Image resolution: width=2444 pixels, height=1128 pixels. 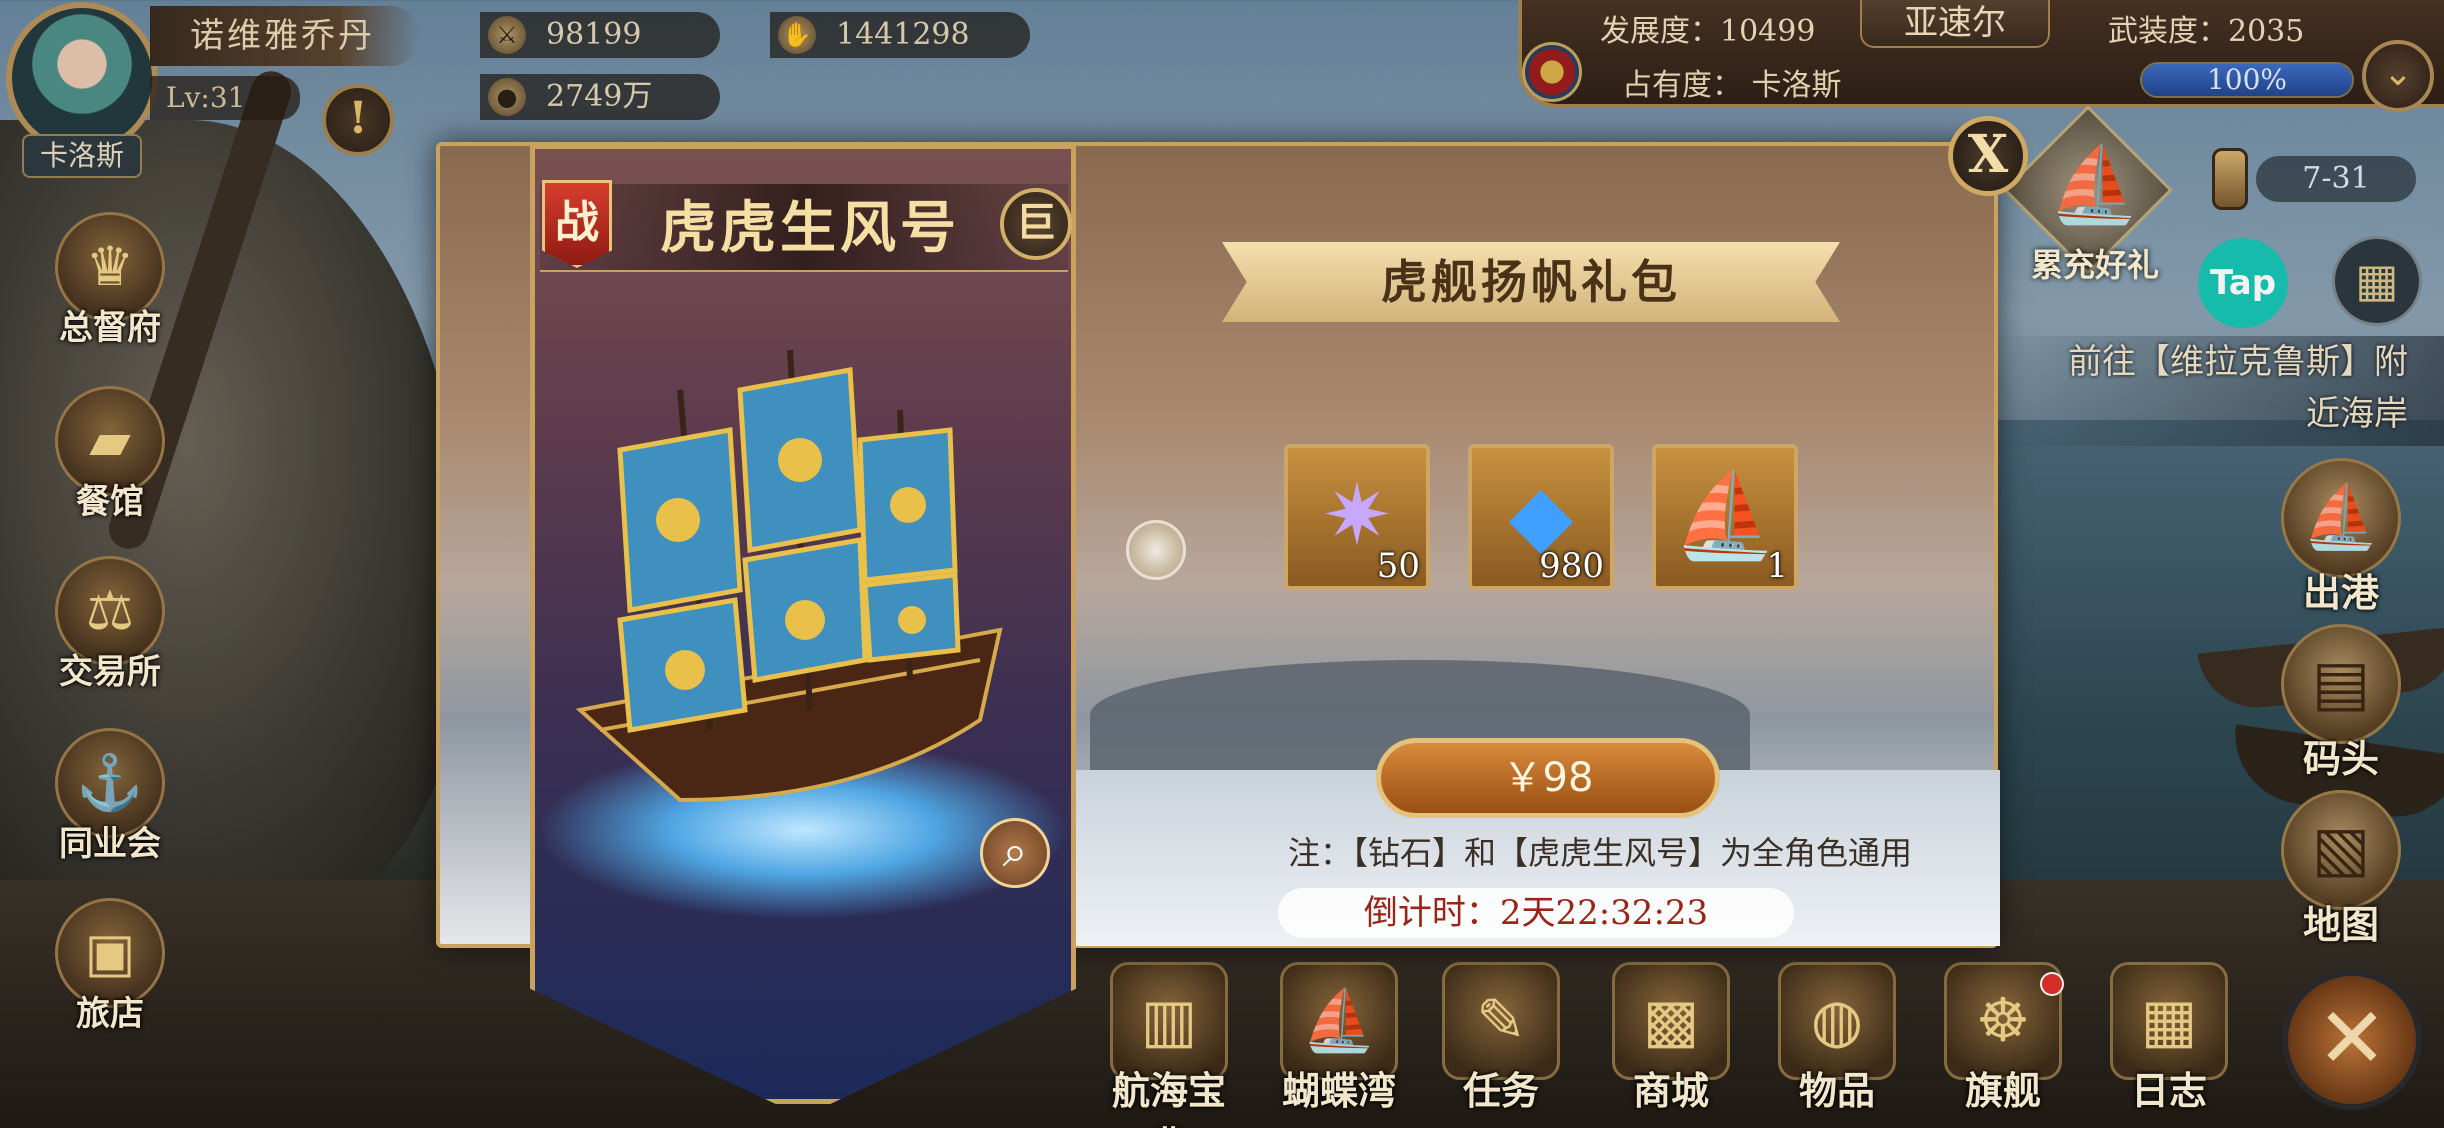 I want to click on close-icon: X, so click(x=1988, y=154).